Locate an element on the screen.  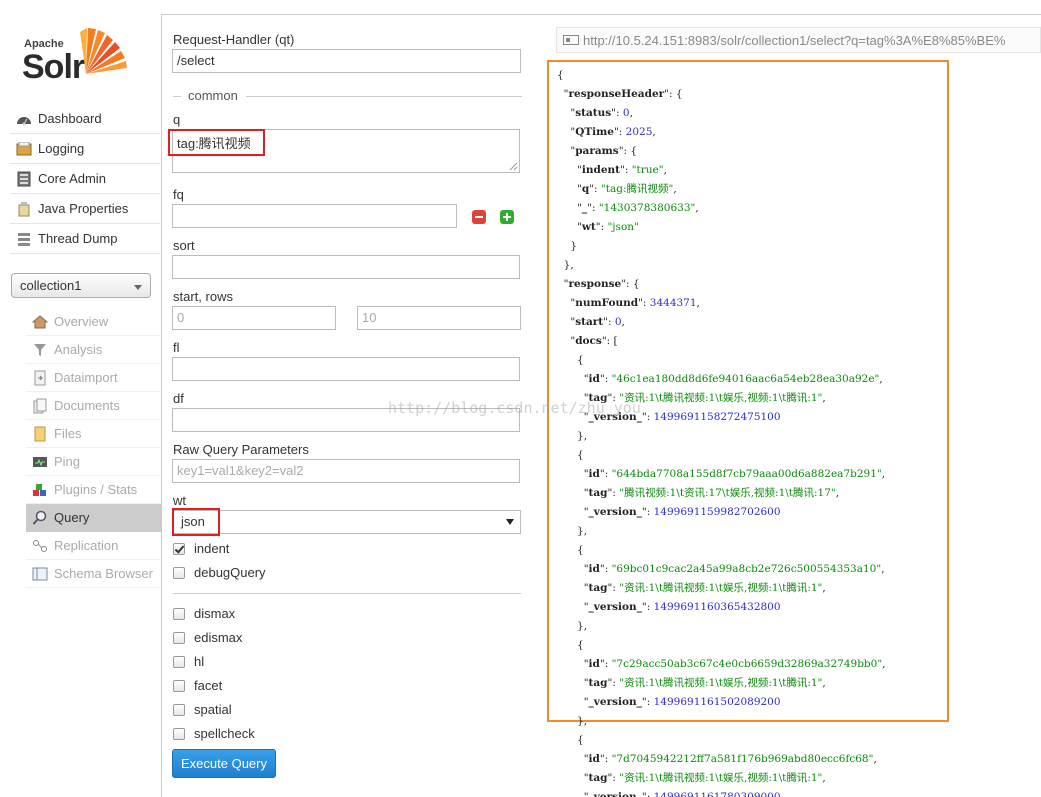
dismax-checkbox is located at coordinates (179, 613).